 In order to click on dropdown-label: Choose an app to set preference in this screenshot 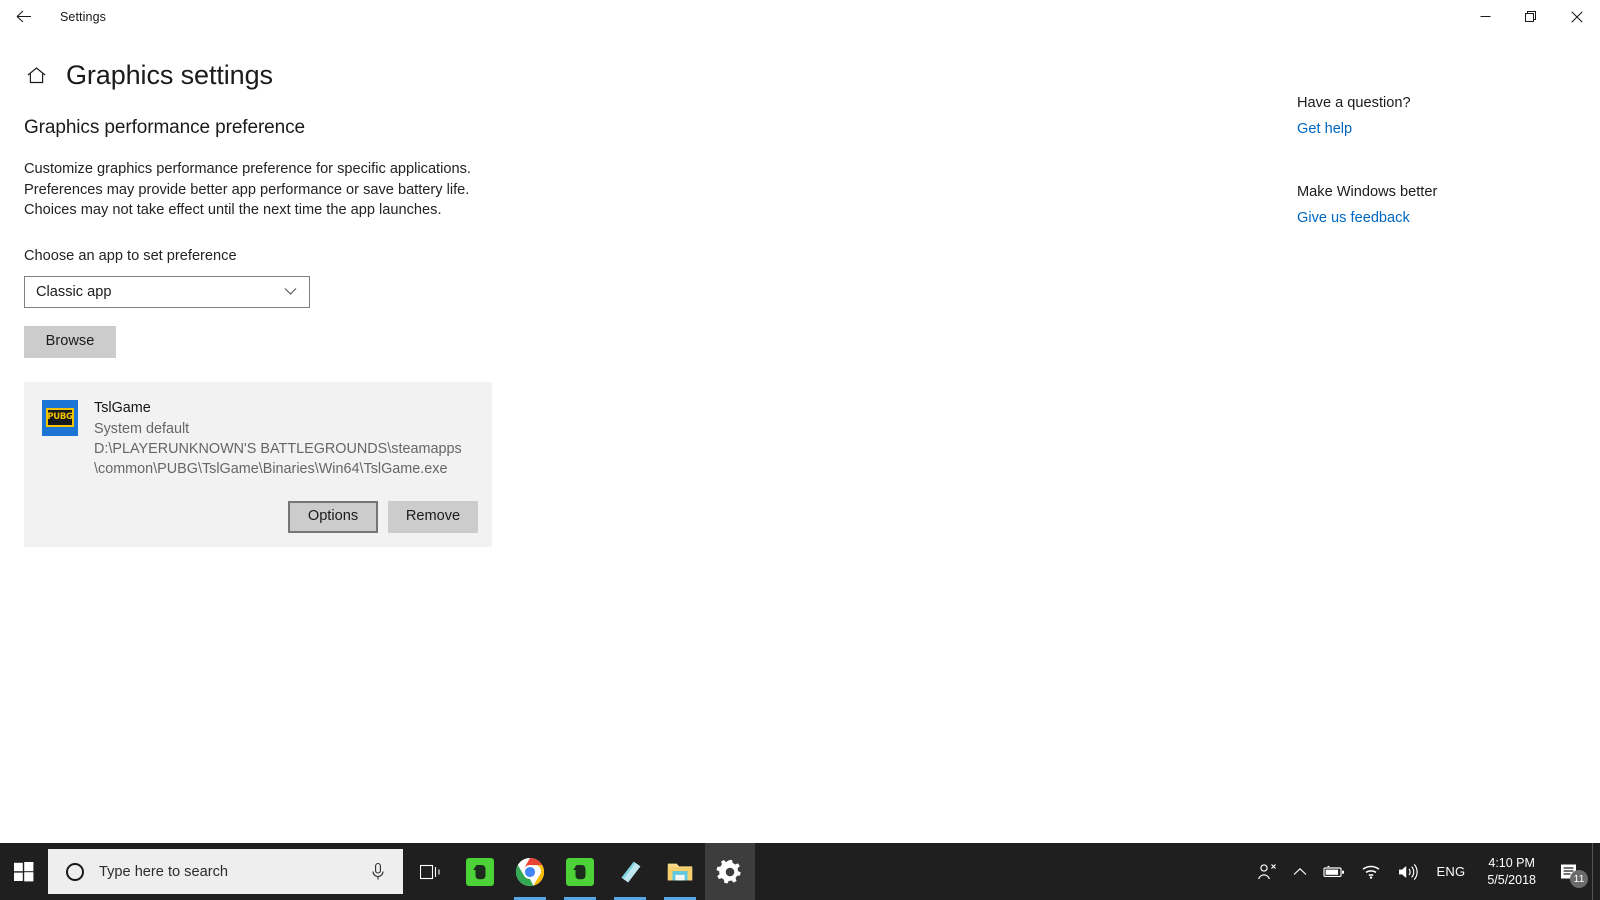, I will do `click(130, 255)`.